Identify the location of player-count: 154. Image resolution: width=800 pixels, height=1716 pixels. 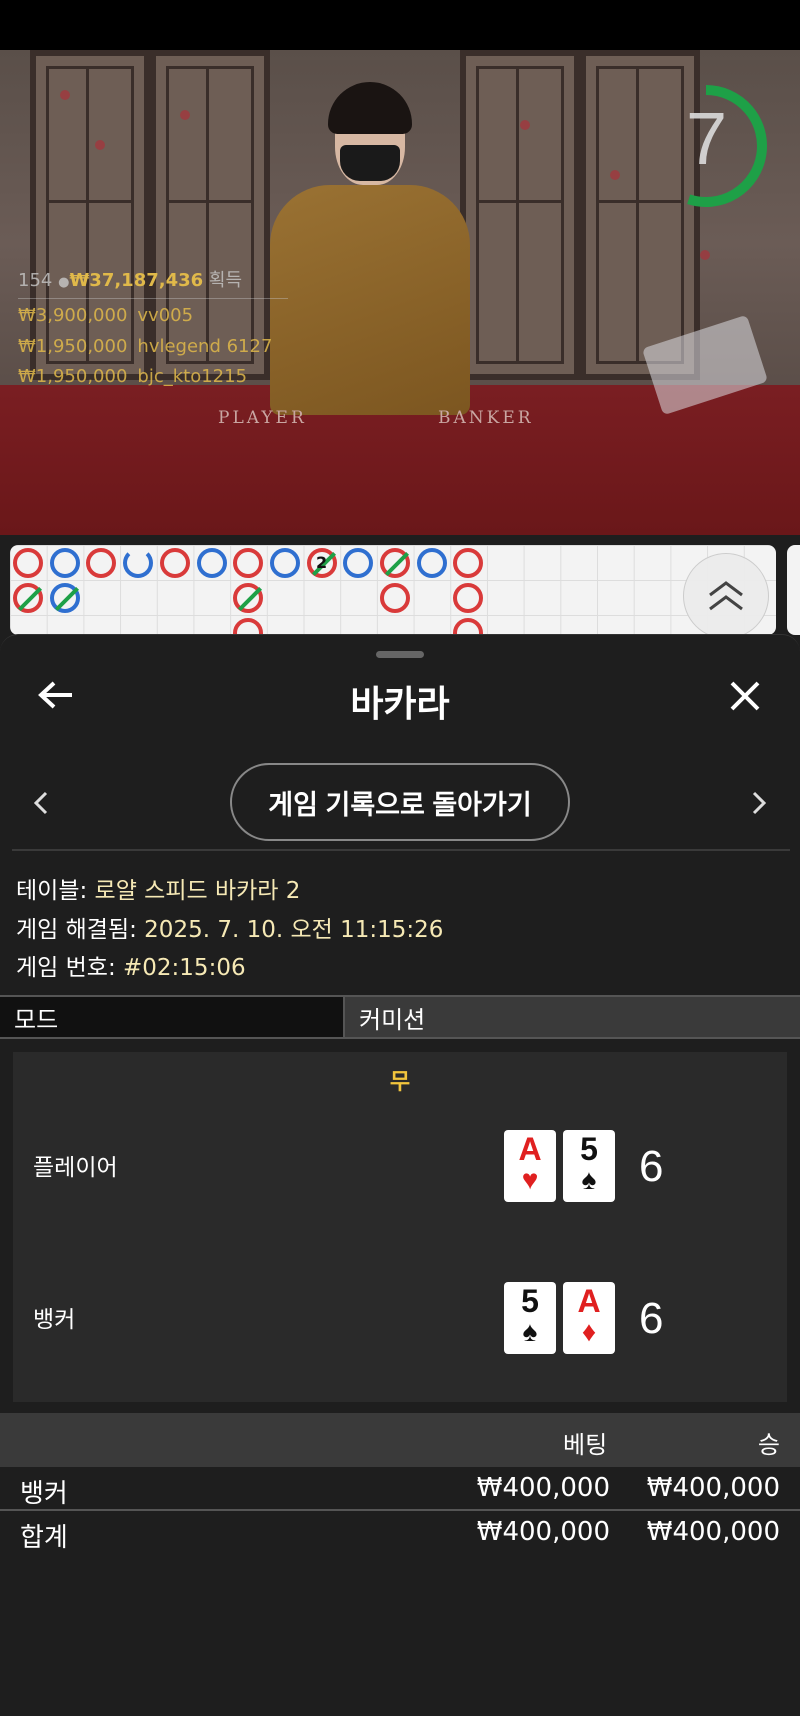
(35, 280).